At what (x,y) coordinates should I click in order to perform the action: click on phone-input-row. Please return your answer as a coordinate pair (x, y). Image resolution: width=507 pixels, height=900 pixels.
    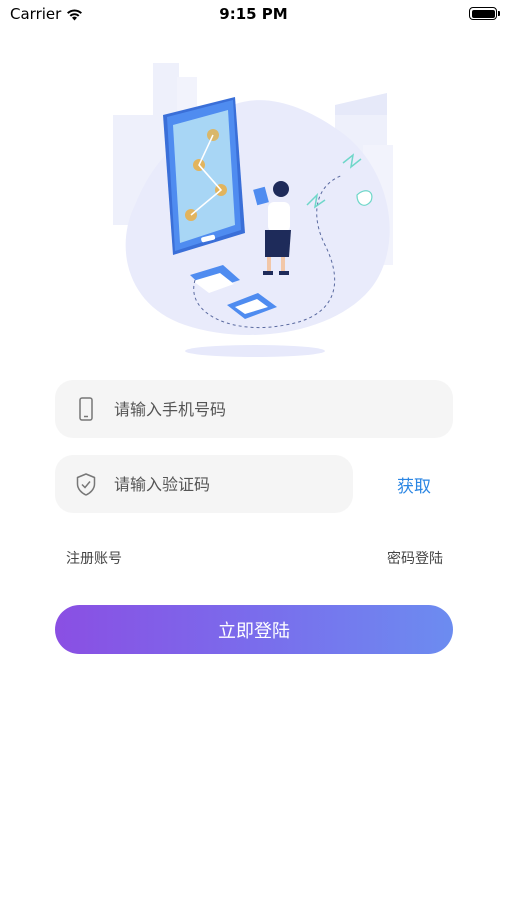
    Looking at the image, I should click on (254, 409).